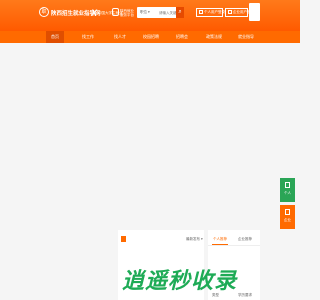  I want to click on file-icon, so click(123, 239).